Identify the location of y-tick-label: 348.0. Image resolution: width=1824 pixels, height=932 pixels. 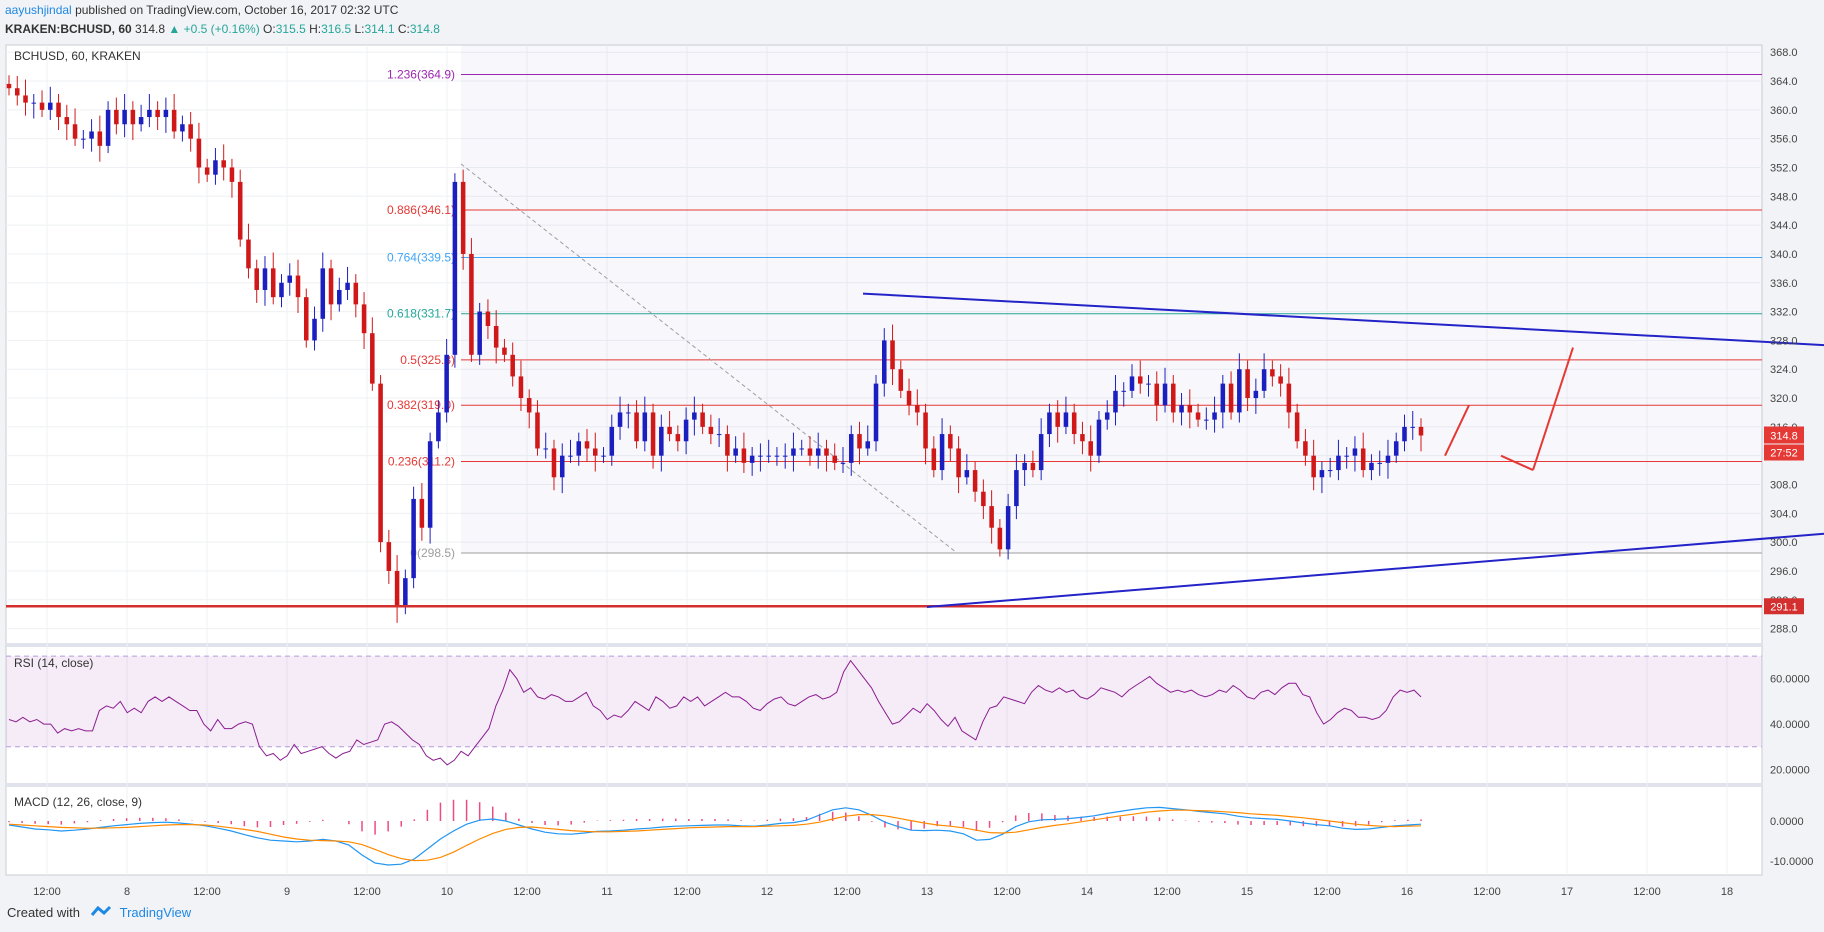
(1784, 197).